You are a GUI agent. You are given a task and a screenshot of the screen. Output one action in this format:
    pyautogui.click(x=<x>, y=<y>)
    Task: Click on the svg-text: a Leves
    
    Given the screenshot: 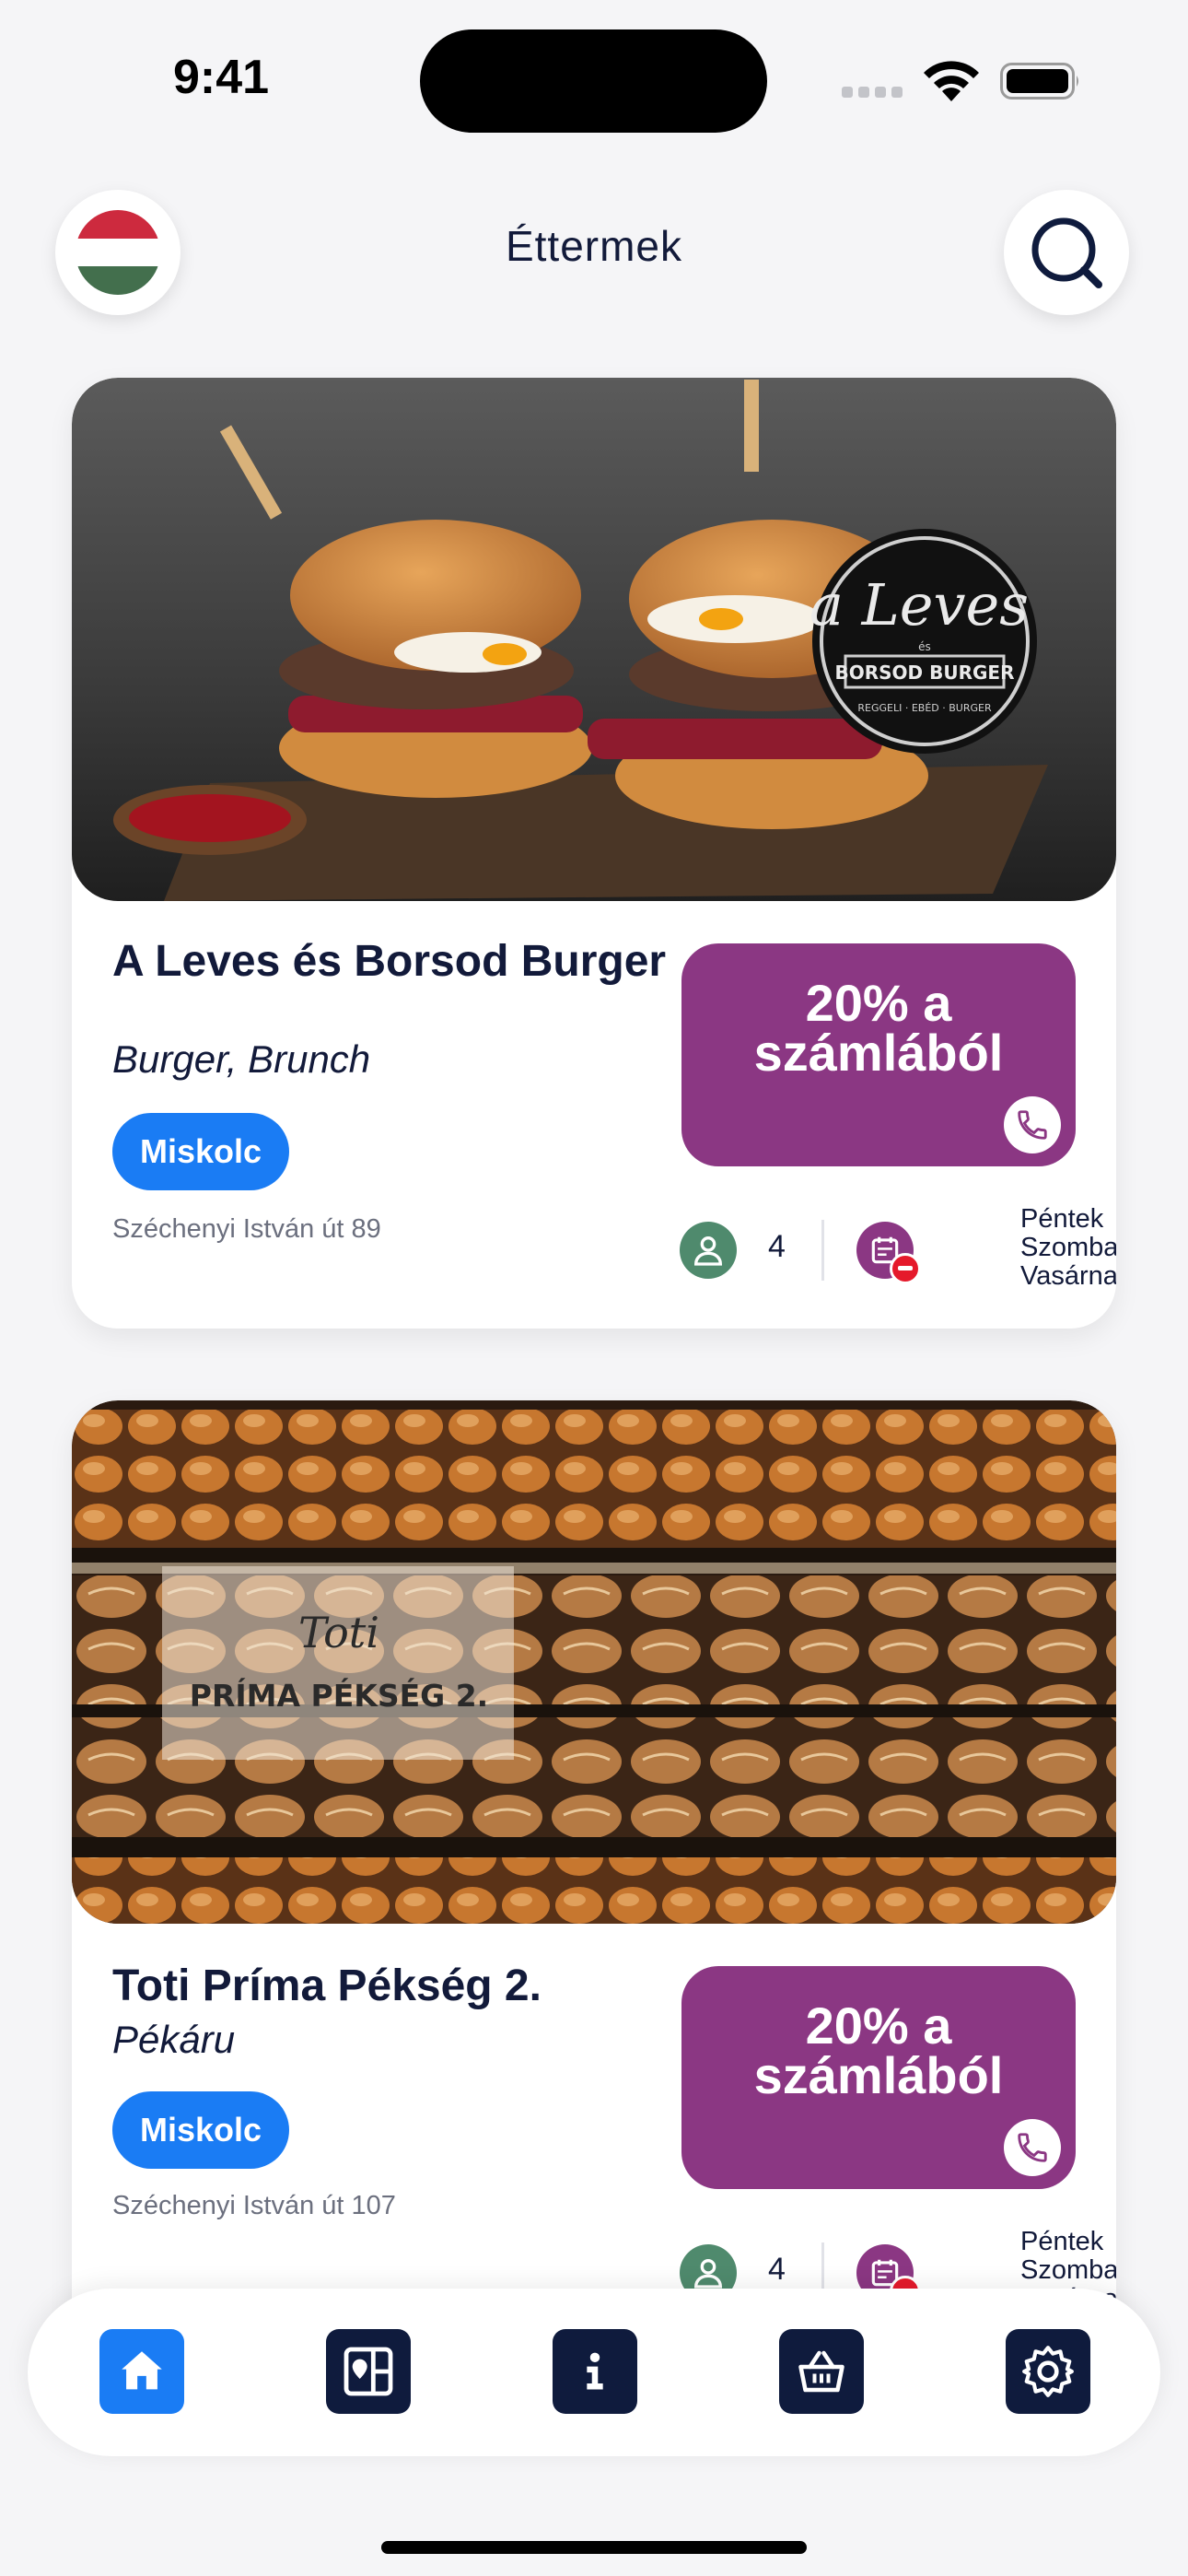 What is the action you would take?
    pyautogui.click(x=919, y=604)
    